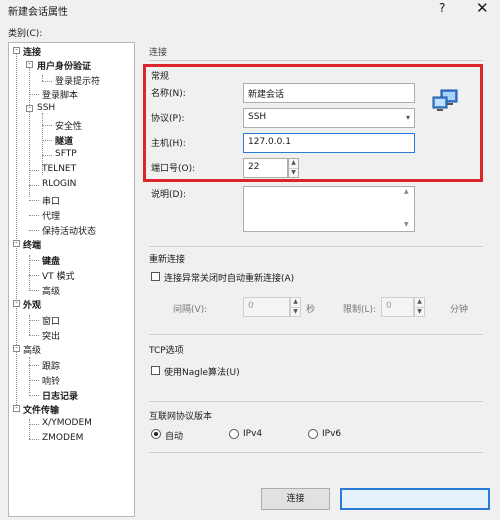 This screenshot has height=520, width=500. I want to click on close-icon: ✕, so click(482, 8).